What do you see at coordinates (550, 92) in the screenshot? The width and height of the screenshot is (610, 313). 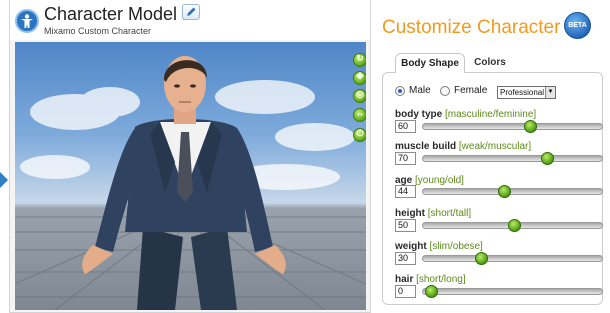 I see `chevron-down-icon: ▼` at bounding box center [550, 92].